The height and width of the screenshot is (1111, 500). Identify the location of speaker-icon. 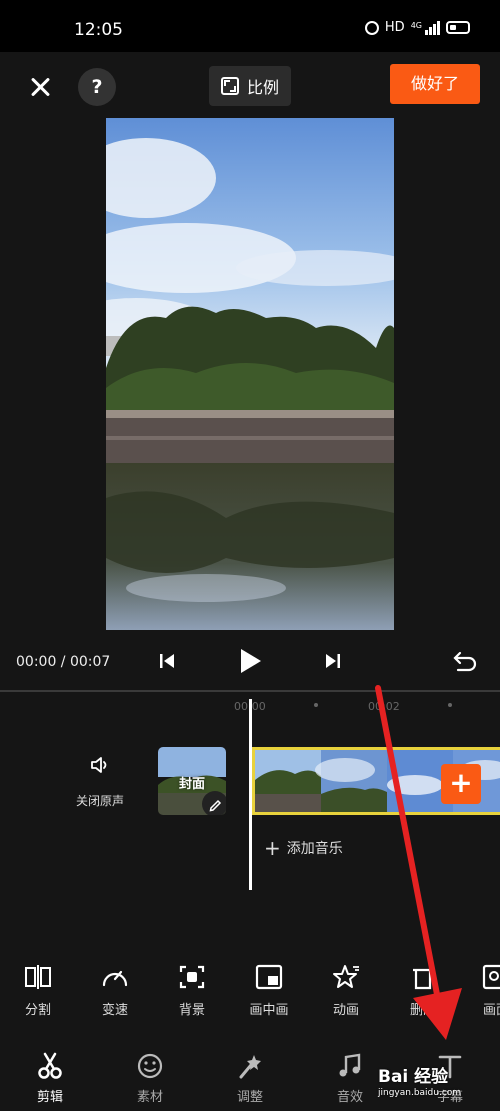
(99, 765).